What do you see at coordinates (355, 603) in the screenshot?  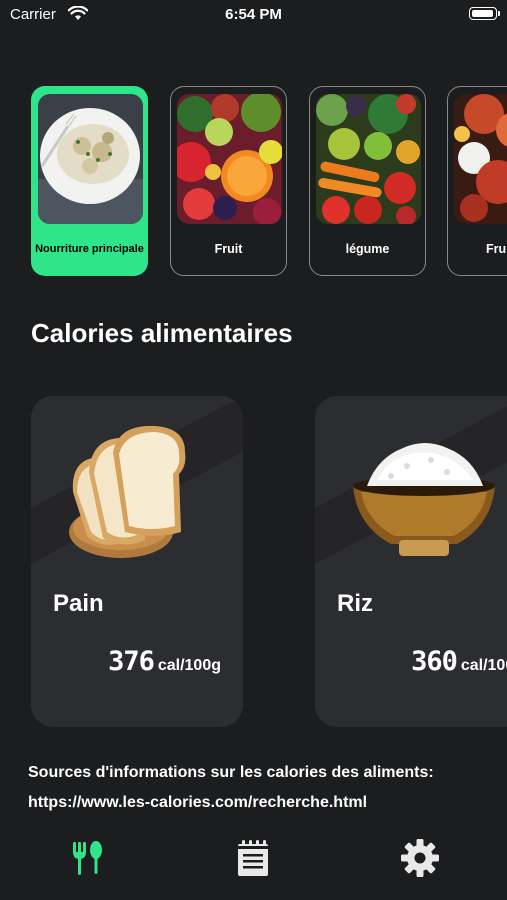 I see `food-name: Riz` at bounding box center [355, 603].